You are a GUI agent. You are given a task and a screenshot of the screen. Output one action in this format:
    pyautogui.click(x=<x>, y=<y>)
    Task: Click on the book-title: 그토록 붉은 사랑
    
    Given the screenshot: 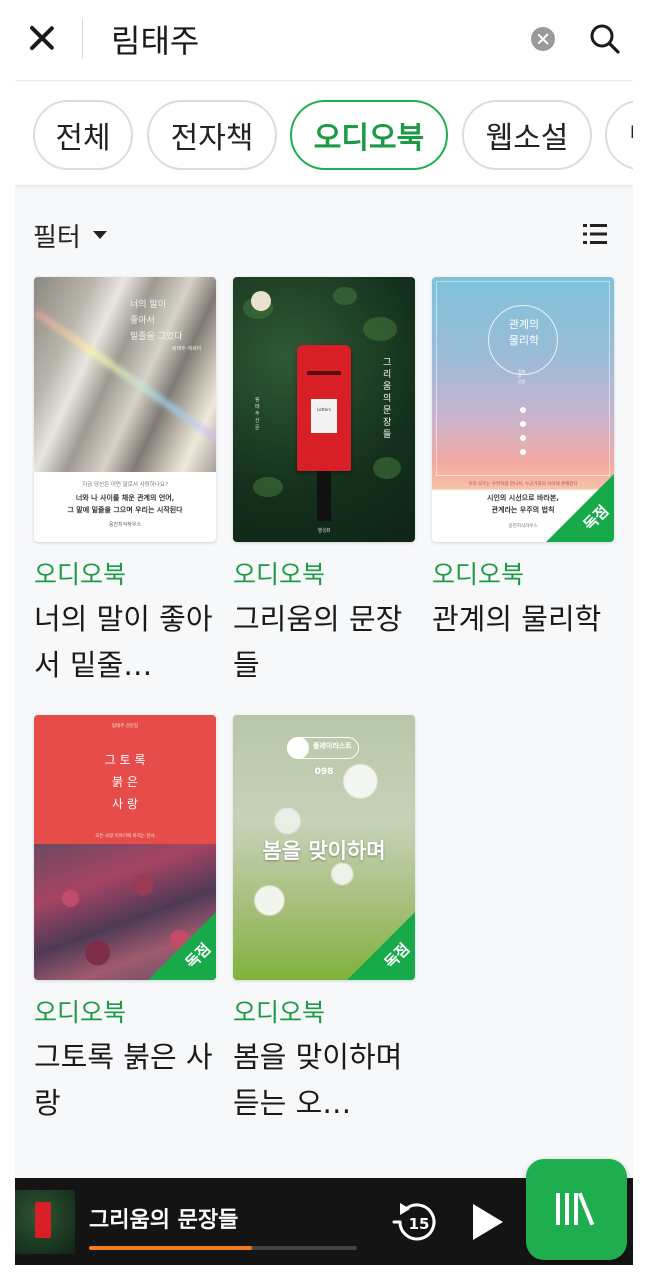 What is the action you would take?
    pyautogui.click(x=126, y=1080)
    